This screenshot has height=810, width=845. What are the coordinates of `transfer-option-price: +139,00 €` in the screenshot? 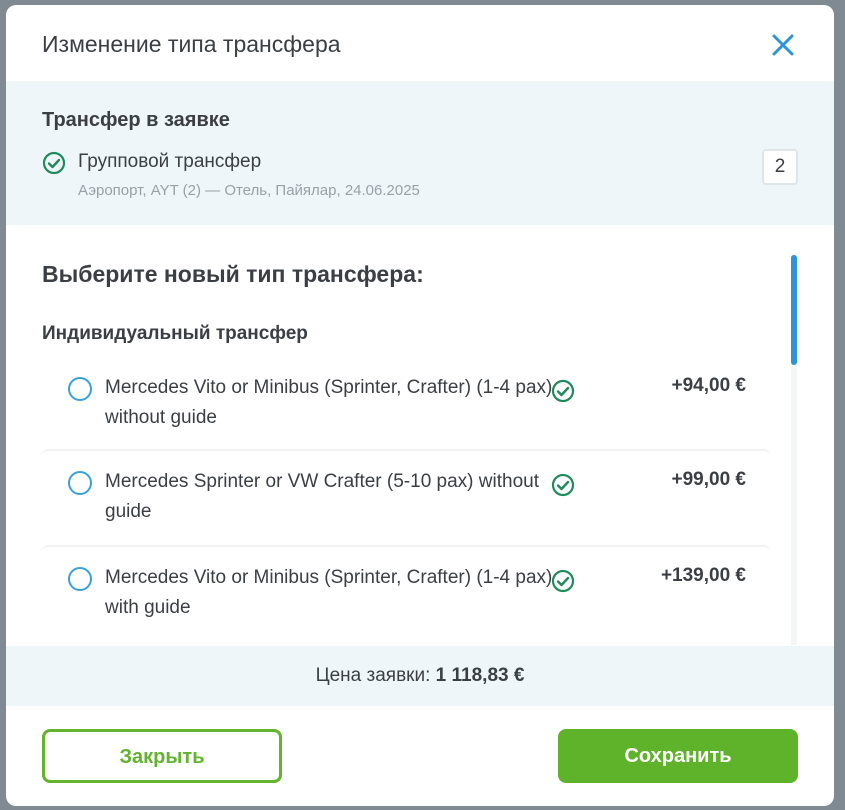 It's located at (703, 575).